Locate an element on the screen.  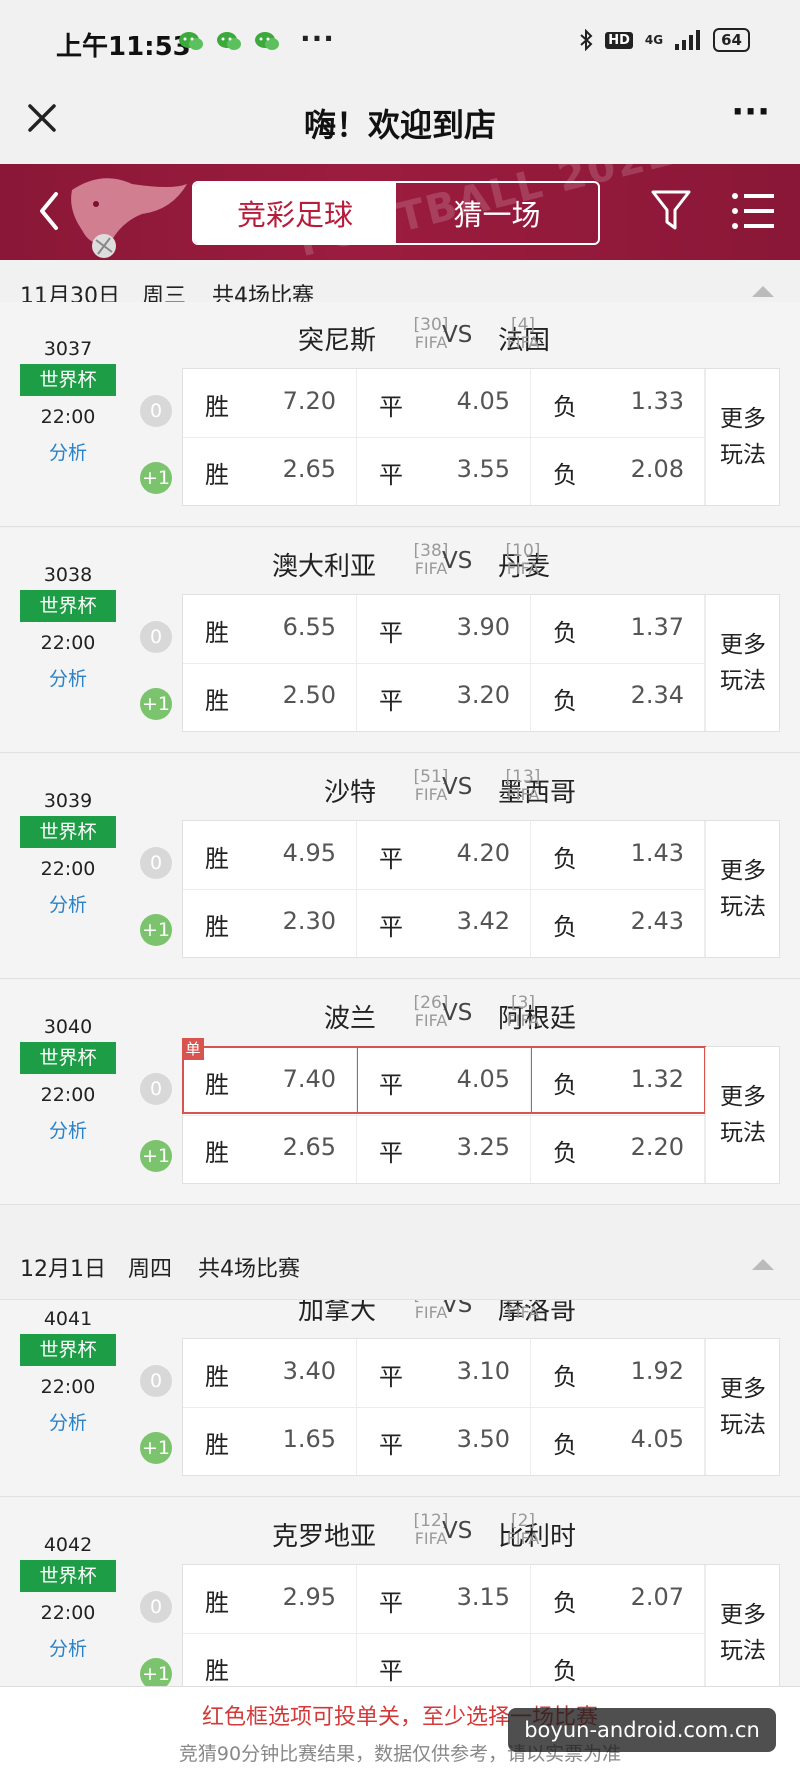
odds-cell-draw: 平 3.90 is located at coordinates (444, 629).